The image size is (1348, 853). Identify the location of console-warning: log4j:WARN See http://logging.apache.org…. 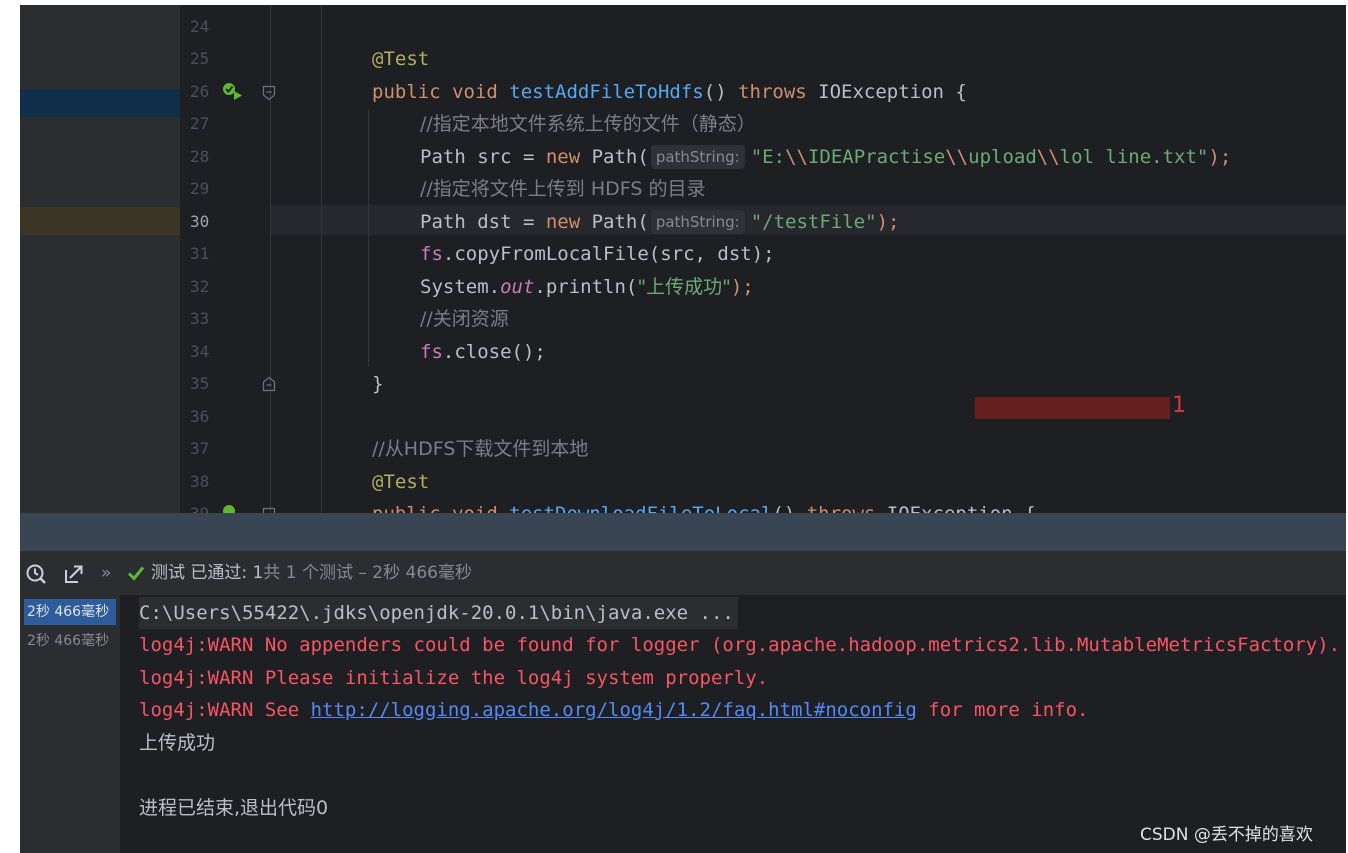
(613, 710).